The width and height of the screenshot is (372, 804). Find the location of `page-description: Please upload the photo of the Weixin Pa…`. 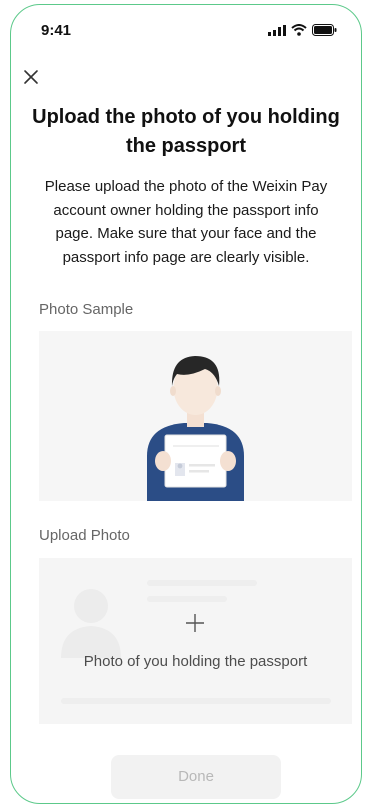

page-description: Please upload the photo of the Weixin Pa… is located at coordinates (186, 222).